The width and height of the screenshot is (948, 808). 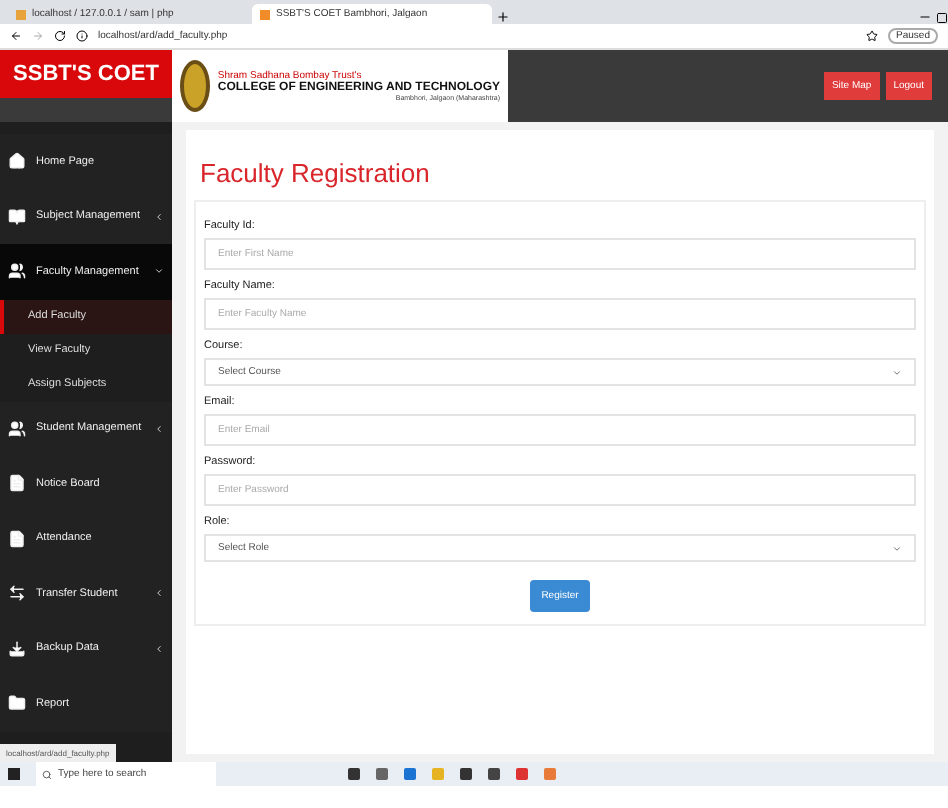 I want to click on reload-icon, so click(x=60, y=36).